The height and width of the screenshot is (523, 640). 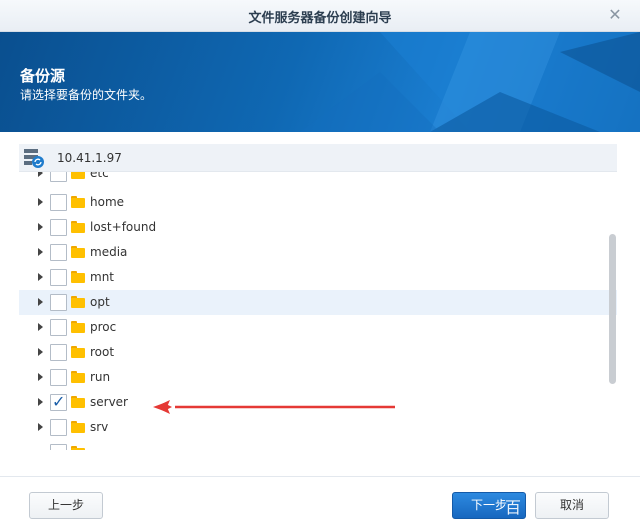 I want to click on folder-row-run: run, so click(x=311, y=377).